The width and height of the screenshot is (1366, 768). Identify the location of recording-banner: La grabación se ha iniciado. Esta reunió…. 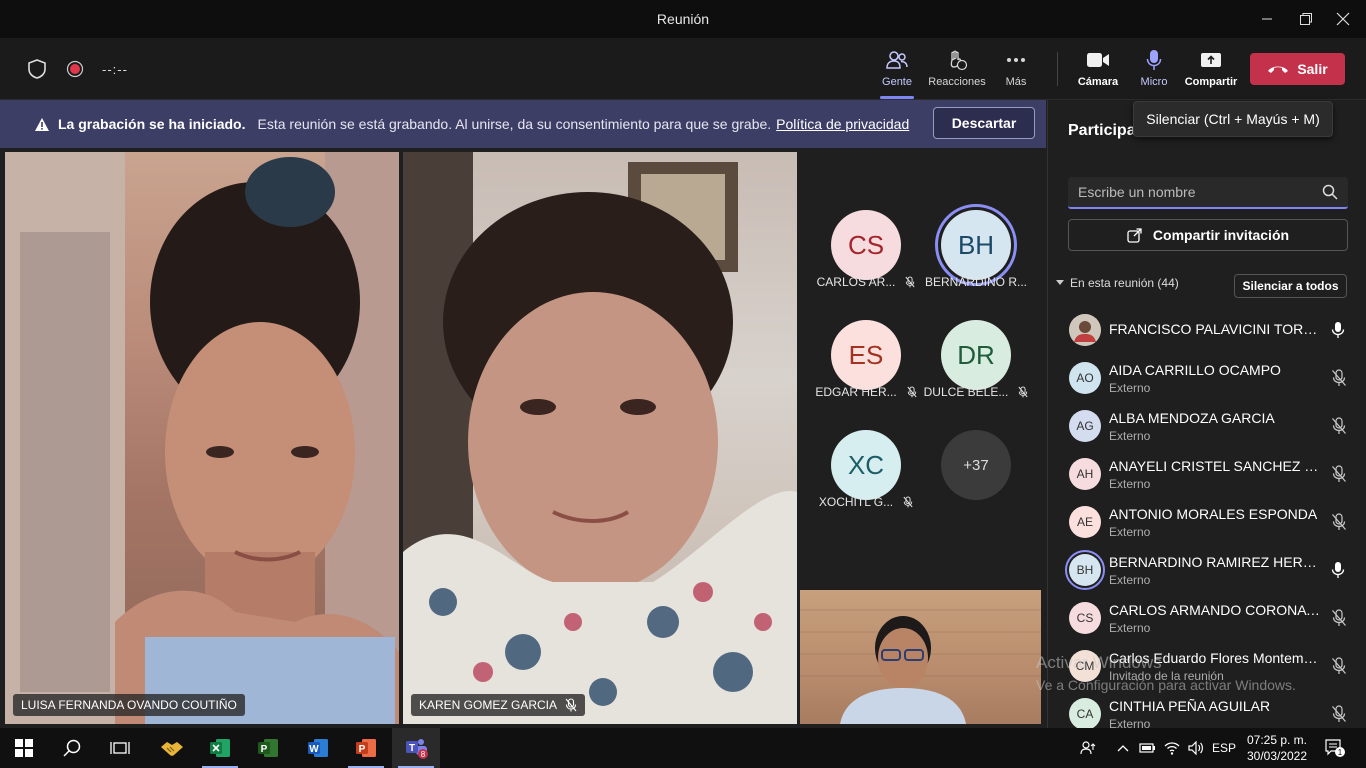
(523, 124).